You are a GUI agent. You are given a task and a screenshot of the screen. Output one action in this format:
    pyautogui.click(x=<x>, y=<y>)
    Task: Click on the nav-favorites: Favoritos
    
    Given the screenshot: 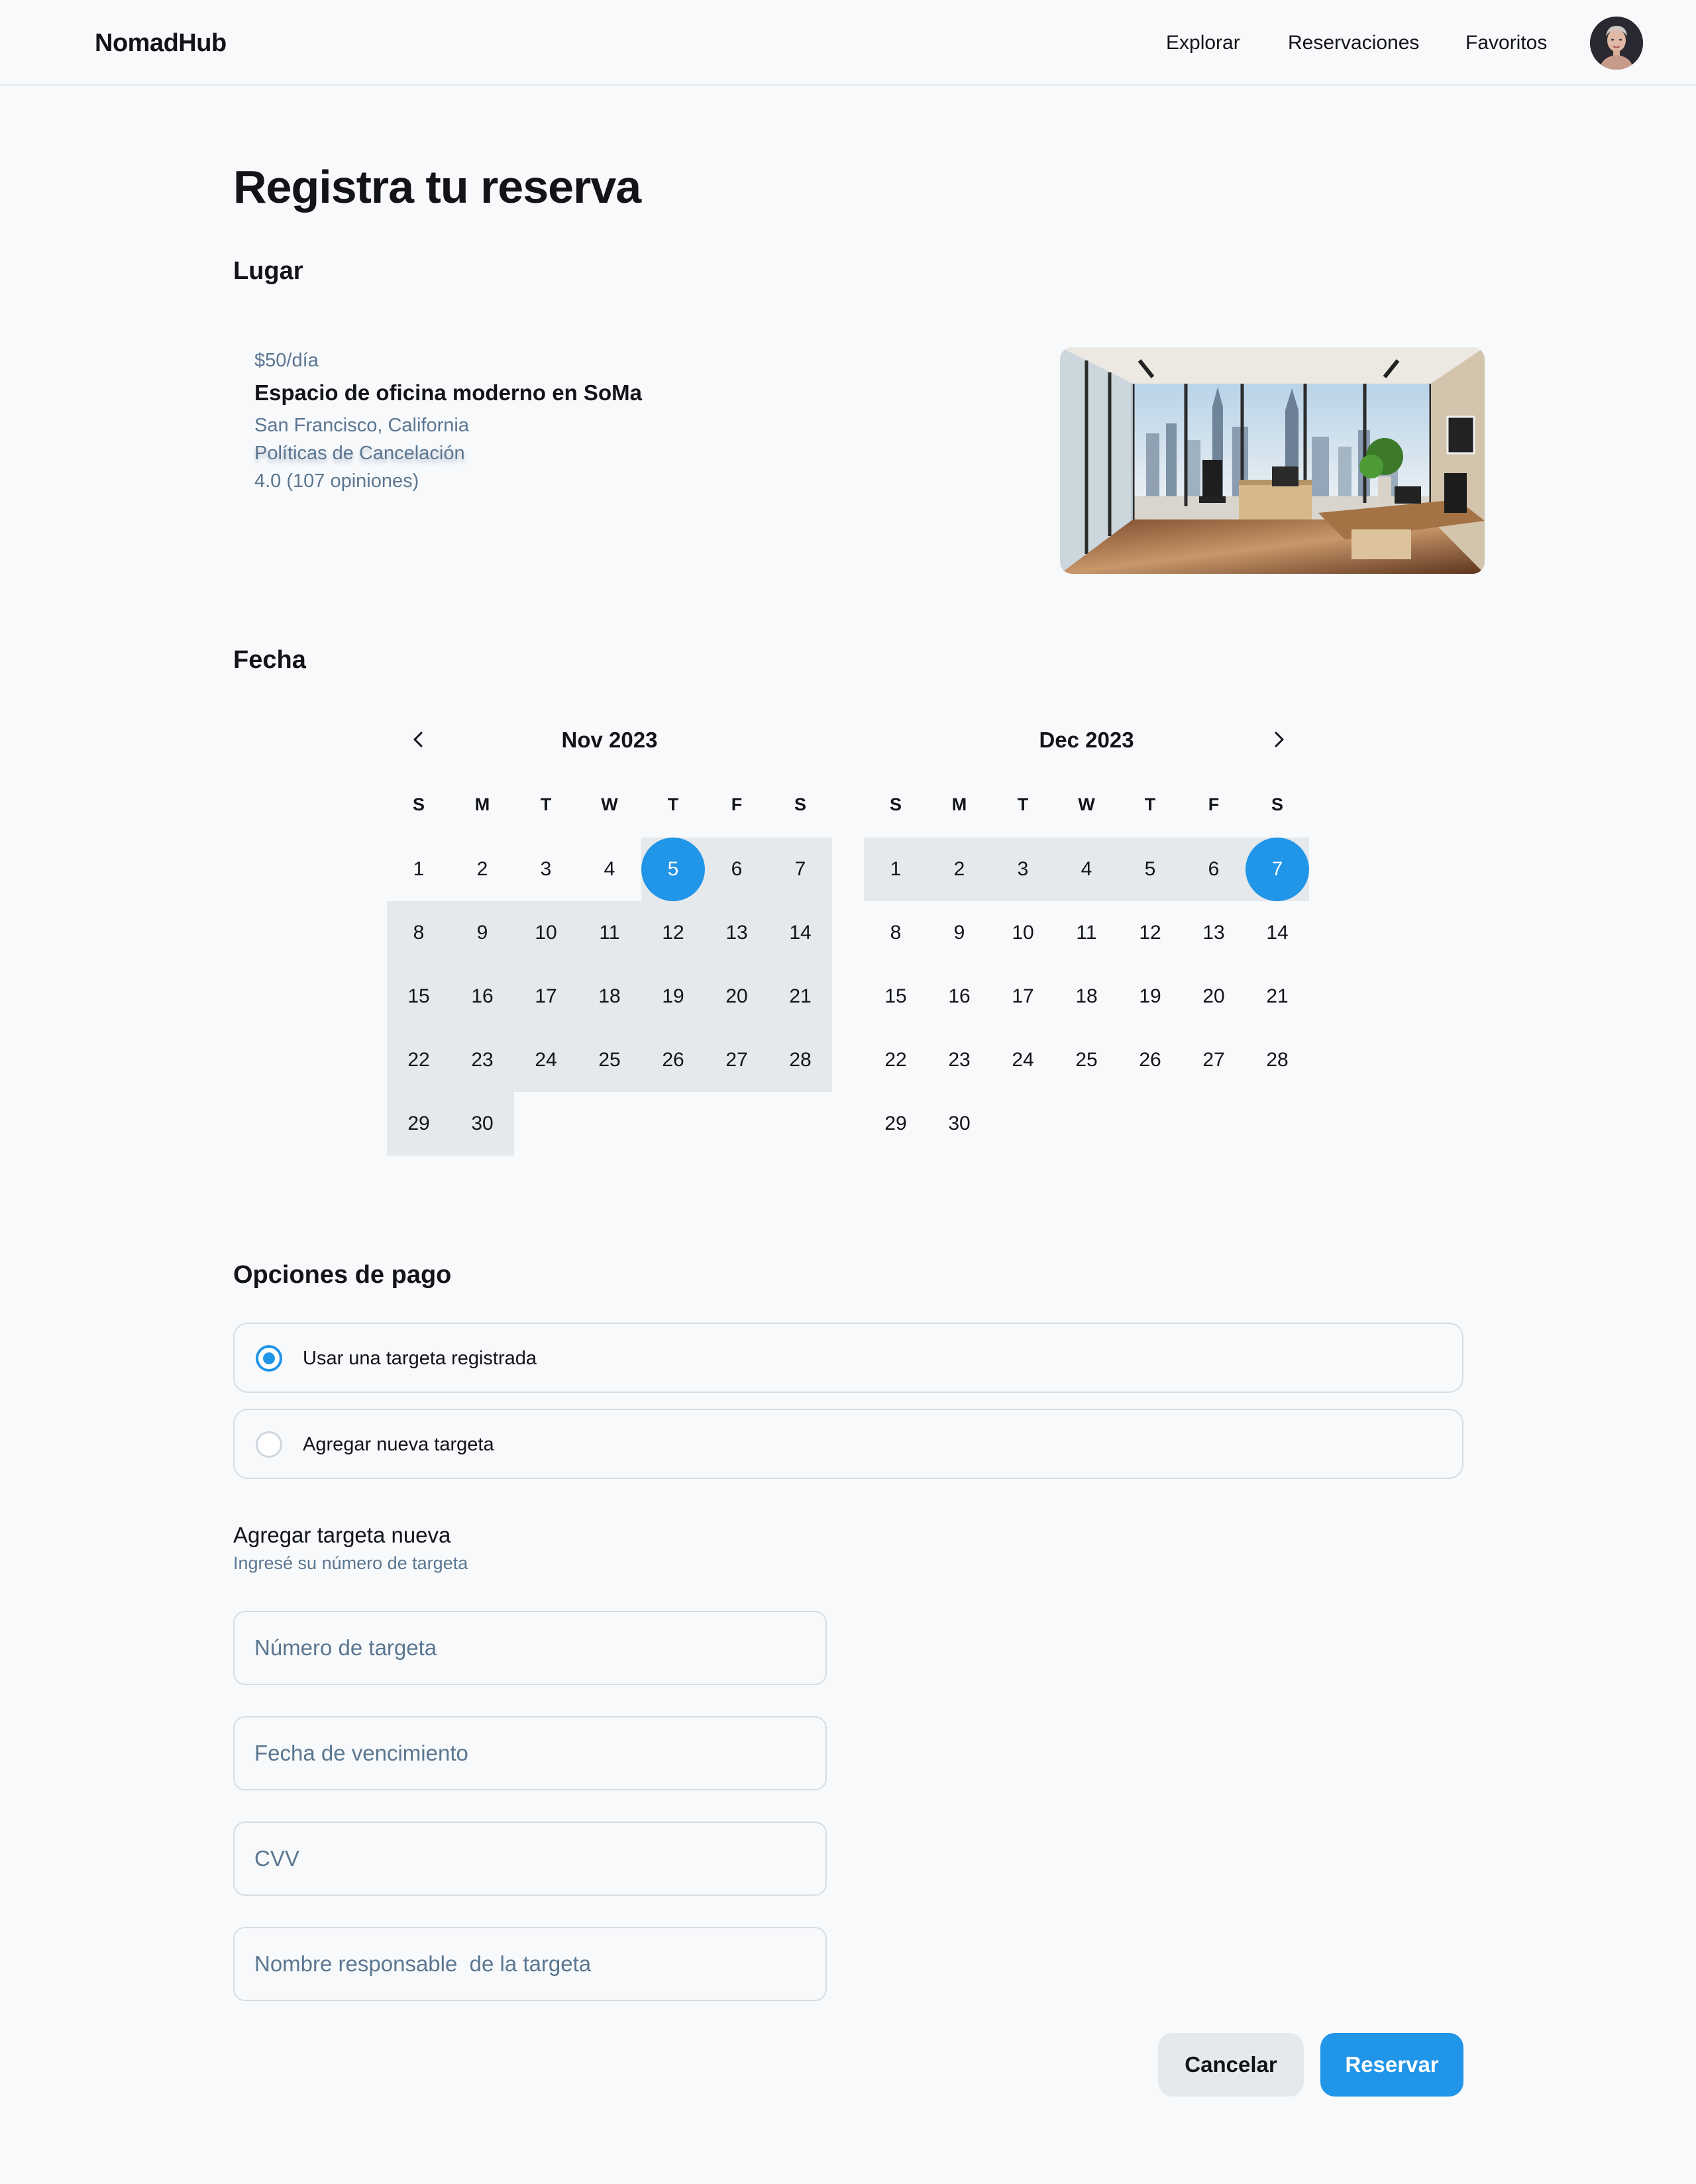 What is the action you would take?
    pyautogui.click(x=1506, y=43)
    